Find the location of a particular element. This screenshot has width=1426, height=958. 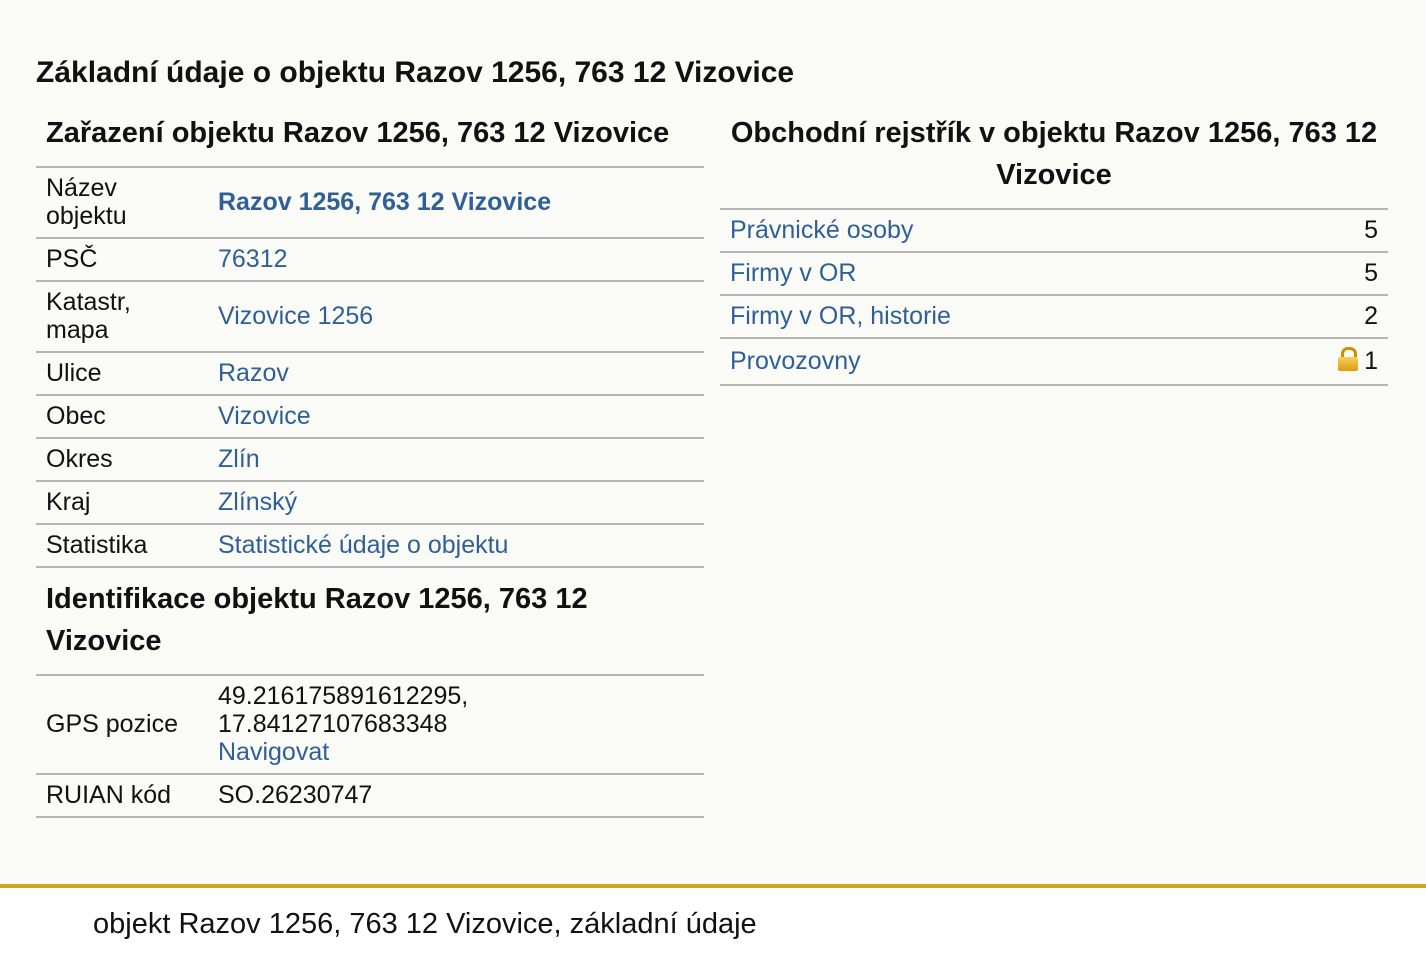

table-row: RUIAN kód SO.26230747 is located at coordinates (370, 796).